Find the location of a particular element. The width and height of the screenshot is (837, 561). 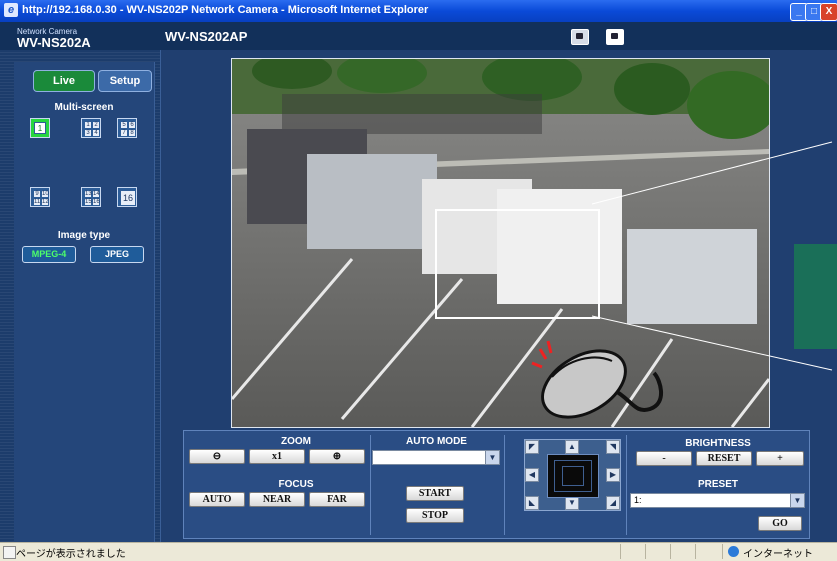

callout-lines is located at coordinates (712, 256).